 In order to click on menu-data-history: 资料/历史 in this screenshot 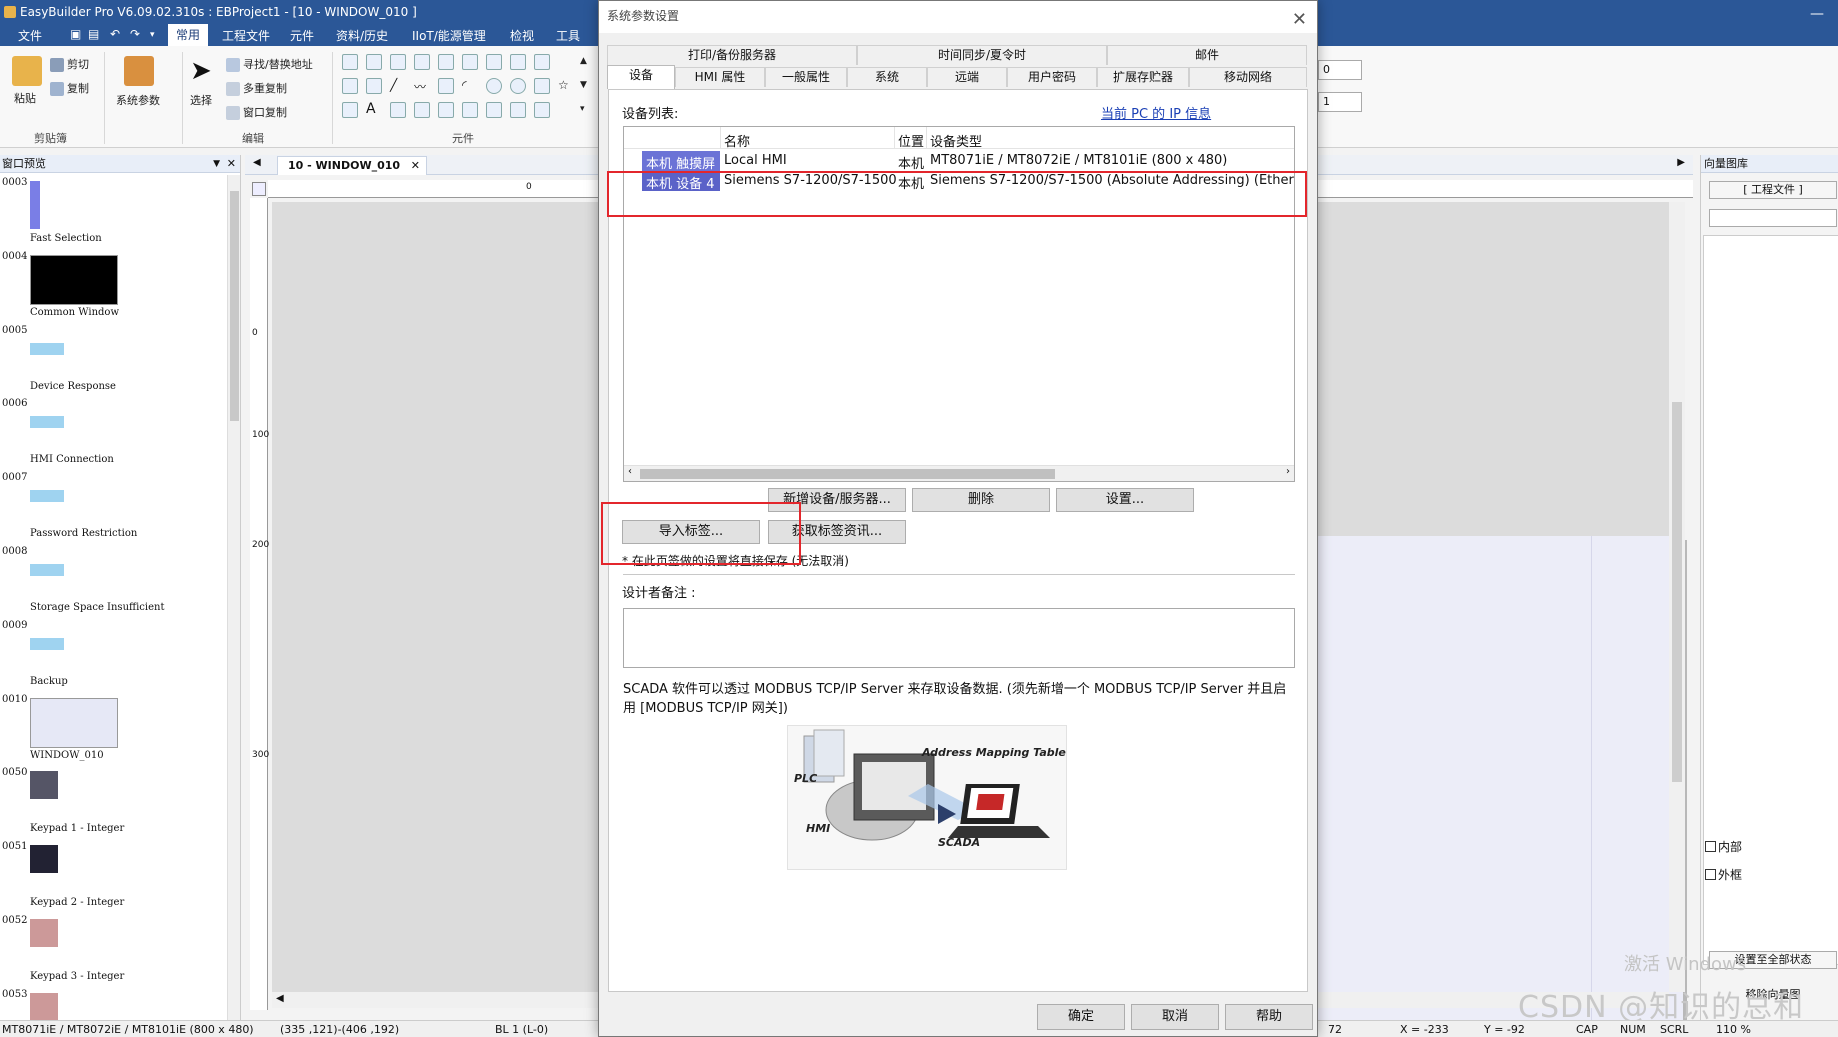, I will do `click(362, 35)`.